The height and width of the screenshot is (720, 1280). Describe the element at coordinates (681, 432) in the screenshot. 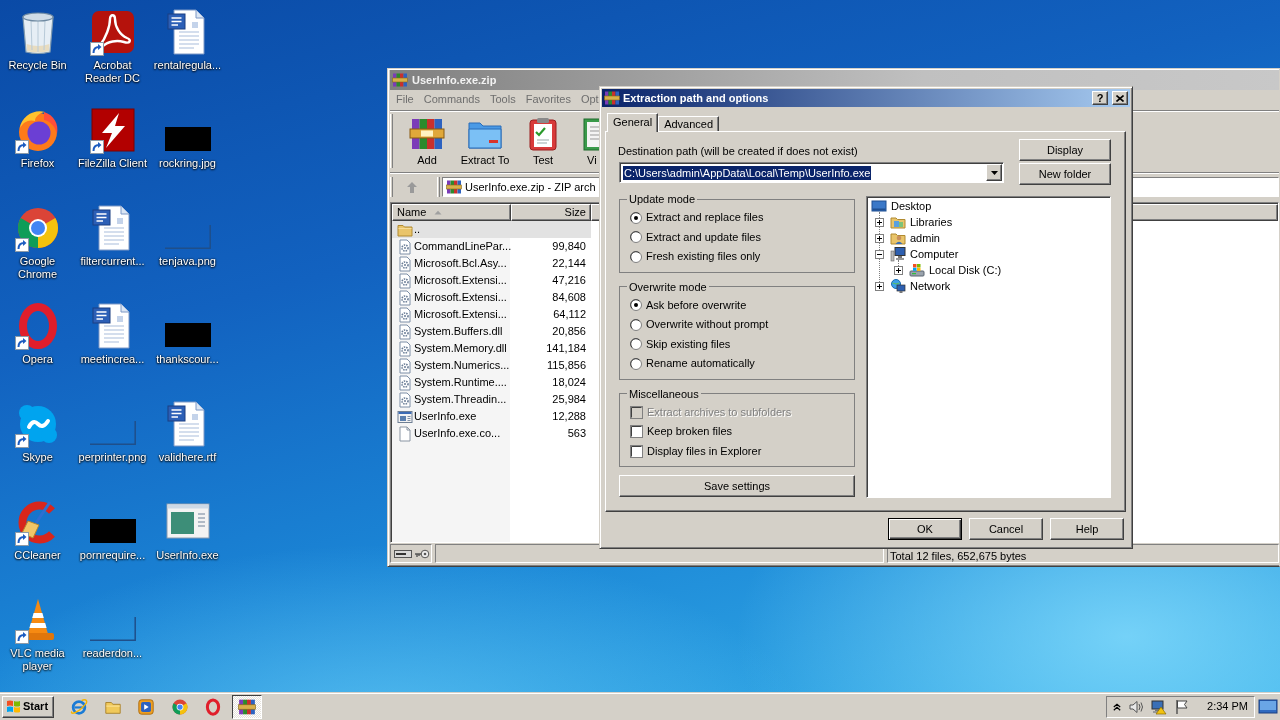

I see `checkbox-option: Keep broken files` at that location.